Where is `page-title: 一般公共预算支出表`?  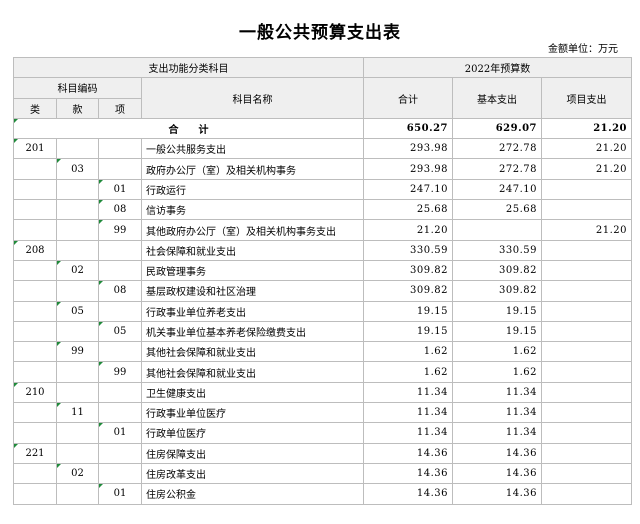
page-title: 一般公共预算支出表 is located at coordinates (320, 33).